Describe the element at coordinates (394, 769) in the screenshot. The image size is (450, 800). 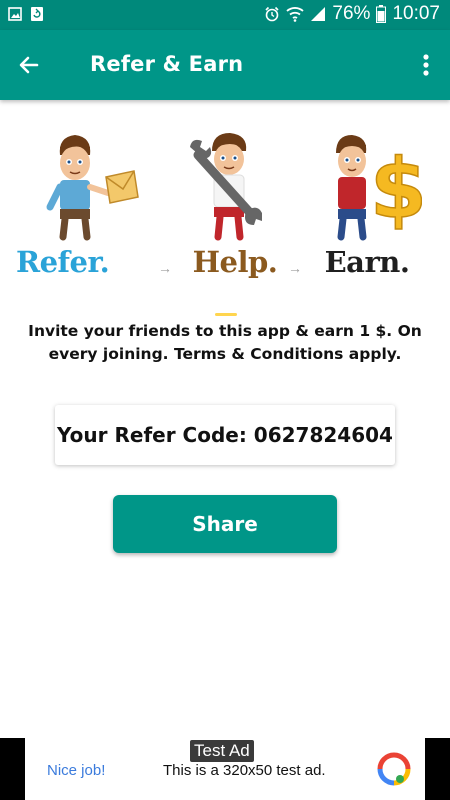
I see `ad-network-logo-icon` at that location.